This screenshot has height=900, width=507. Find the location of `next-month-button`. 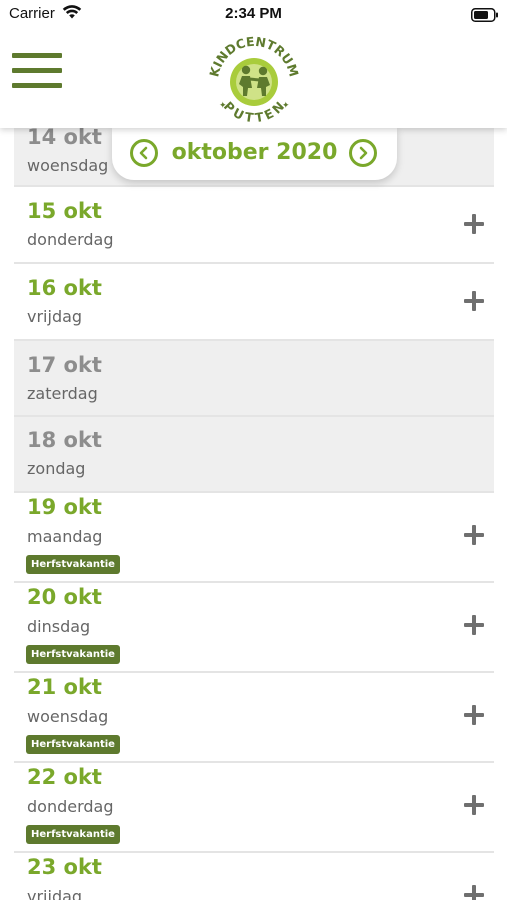

next-month-button is located at coordinates (363, 153).